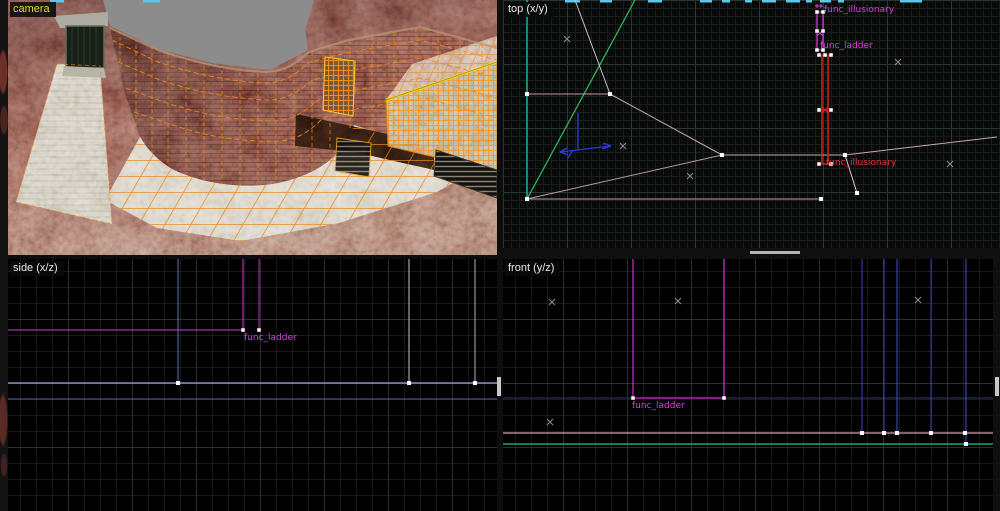 The image size is (1000, 511). I want to click on doorway, so click(84, 51).